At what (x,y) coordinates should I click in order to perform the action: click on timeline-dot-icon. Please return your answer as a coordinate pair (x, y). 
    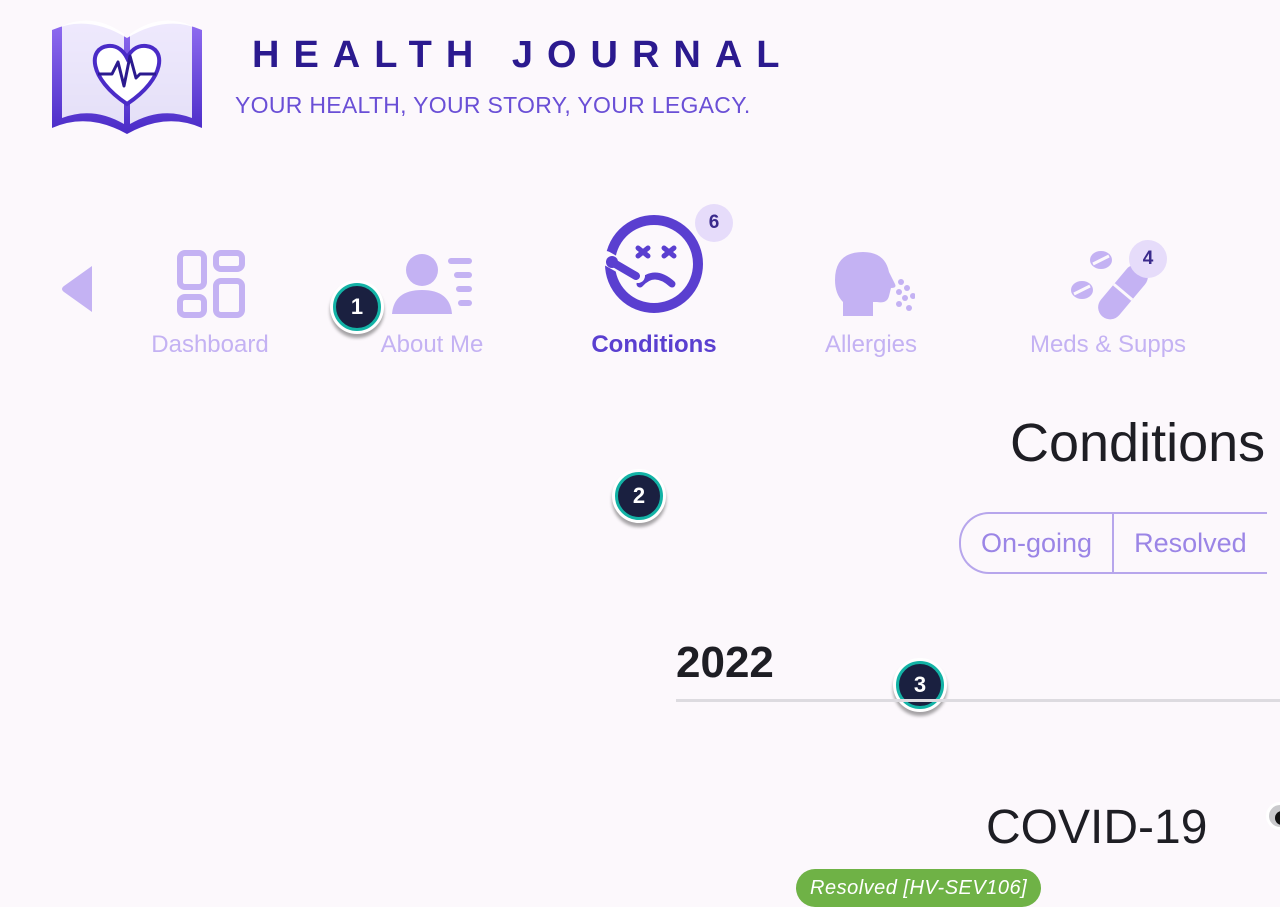
    Looking at the image, I should click on (1273, 816).